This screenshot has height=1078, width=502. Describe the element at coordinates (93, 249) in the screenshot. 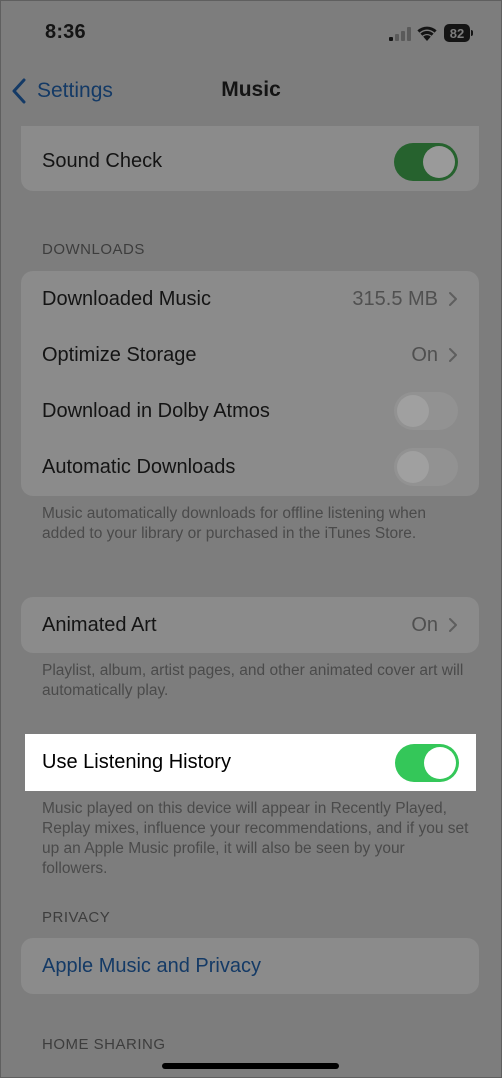

I see `downloads-header: DOWNLOADS` at that location.